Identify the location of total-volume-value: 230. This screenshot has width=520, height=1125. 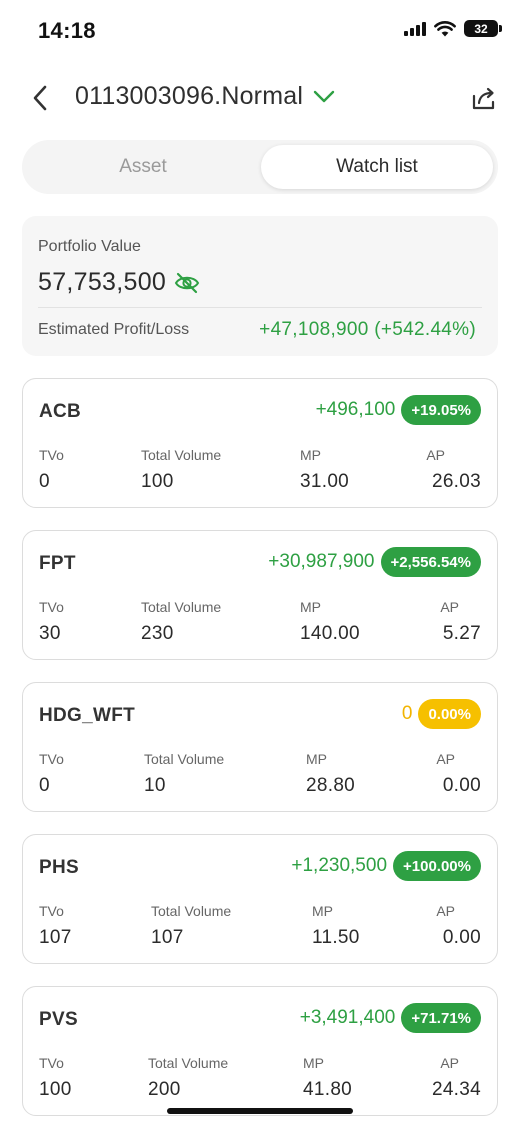
(157, 633).